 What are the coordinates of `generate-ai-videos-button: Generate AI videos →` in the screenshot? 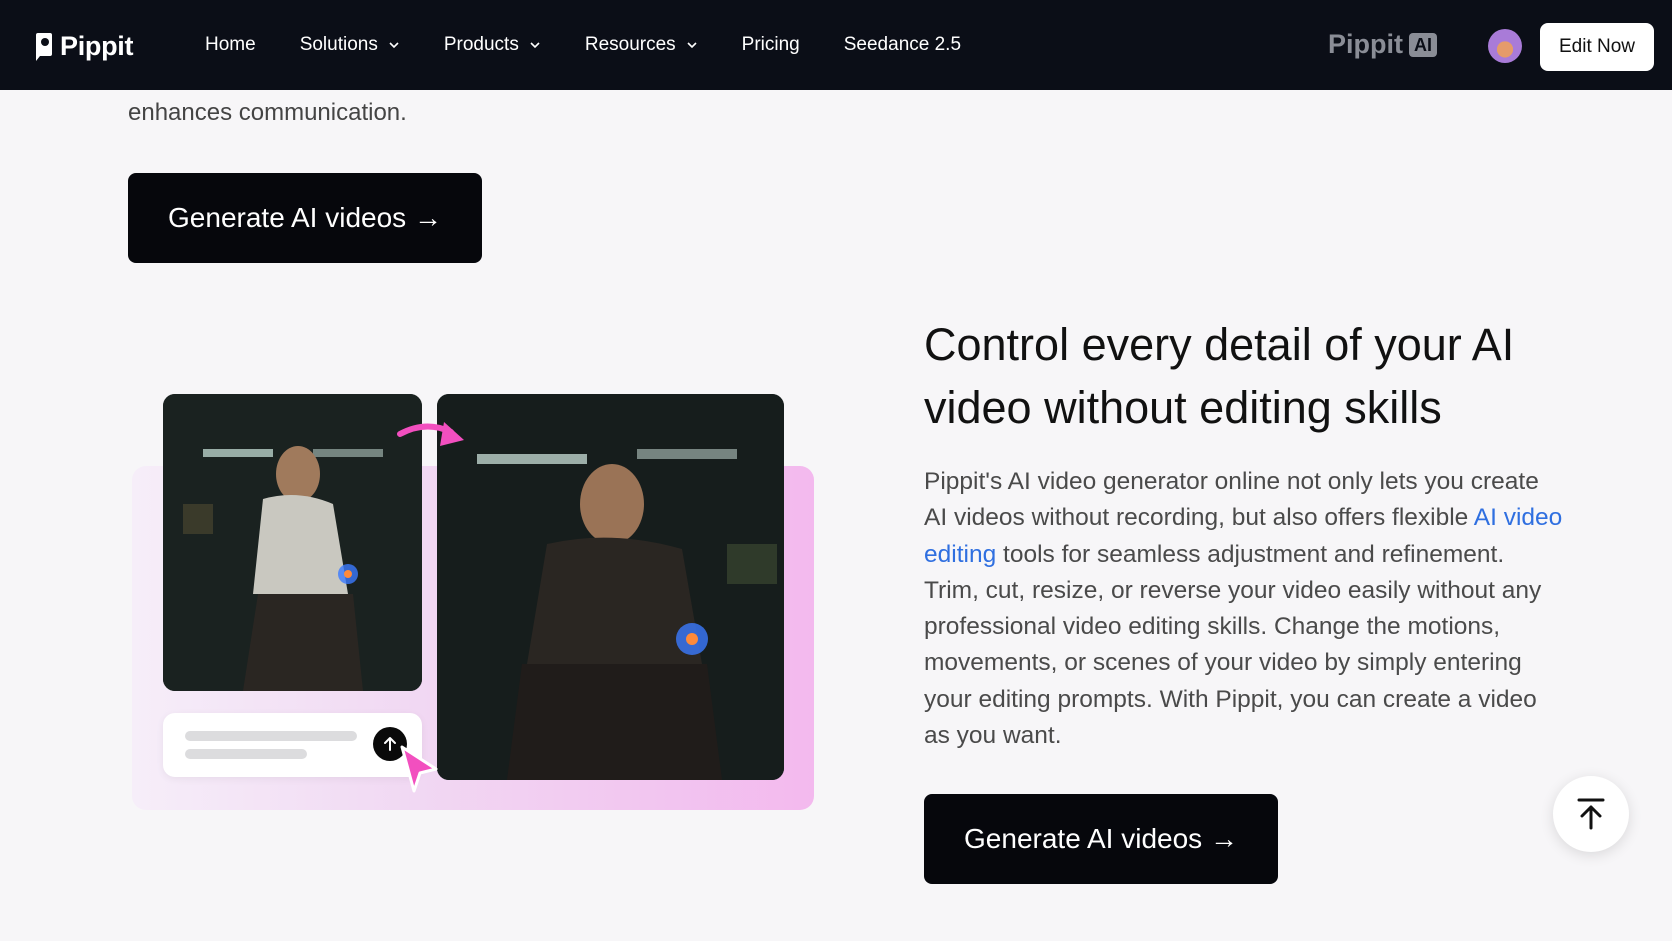 It's located at (305, 218).